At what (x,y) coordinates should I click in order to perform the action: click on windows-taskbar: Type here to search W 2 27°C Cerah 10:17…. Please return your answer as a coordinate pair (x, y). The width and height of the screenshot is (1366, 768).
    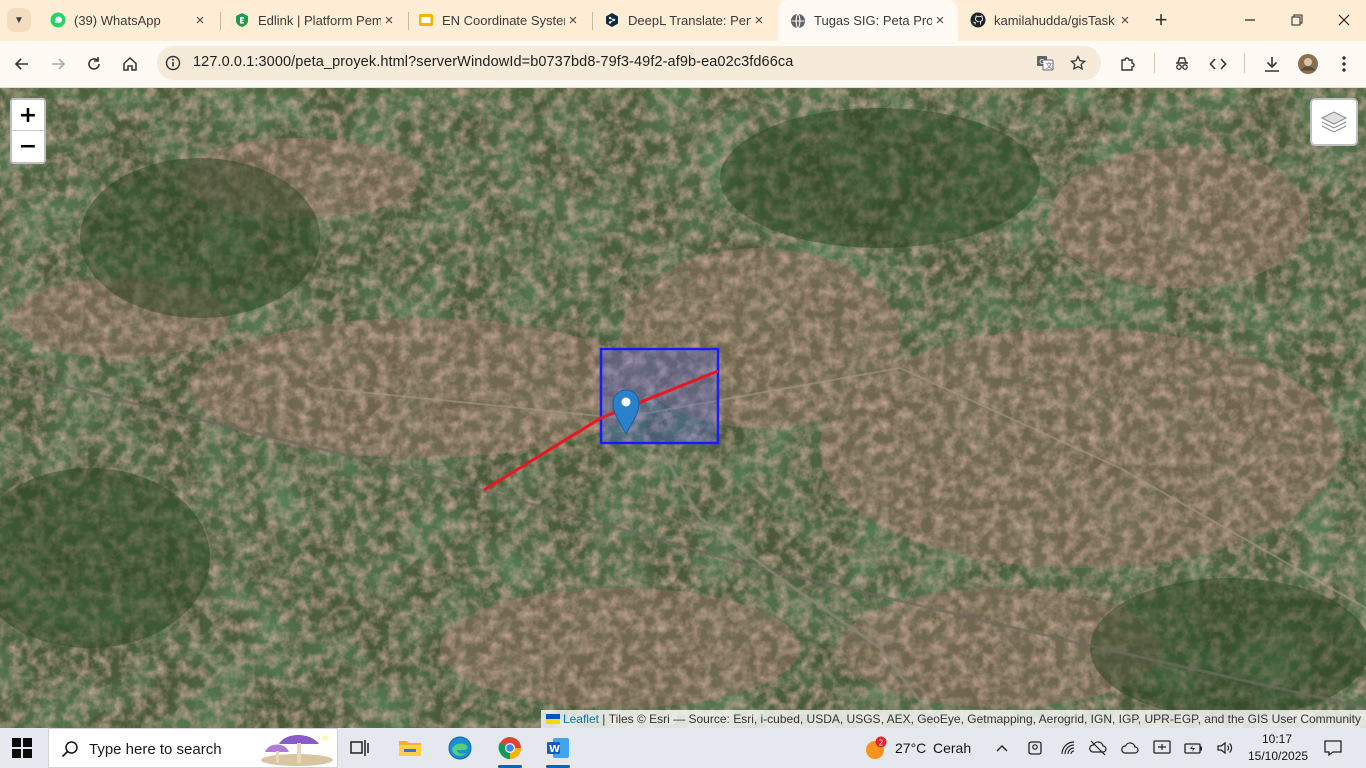
    Looking at the image, I should click on (683, 748).